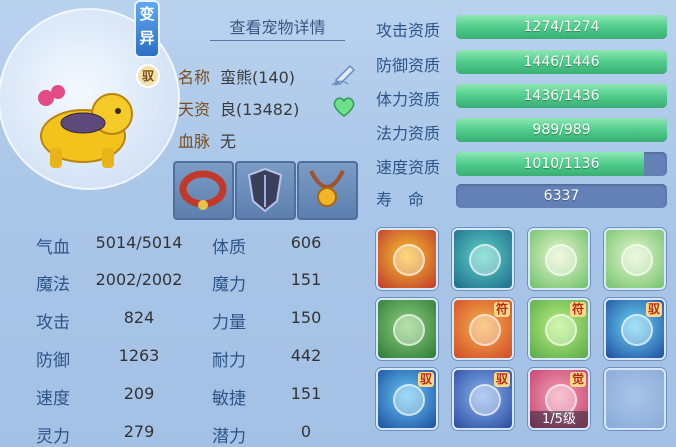  Describe the element at coordinates (306, 242) in the screenshot. I see `attribute-value: 606` at that location.